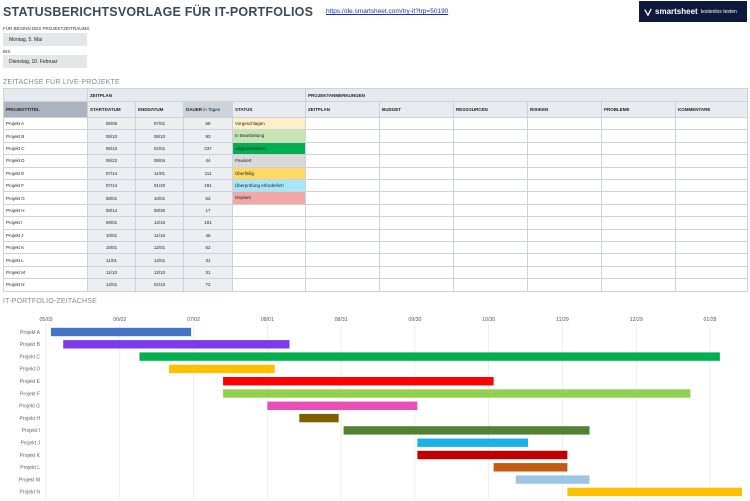 Image resolution: width=750 pixels, height=501 pixels. I want to click on x-tick-label: 10/30, so click(488, 320).